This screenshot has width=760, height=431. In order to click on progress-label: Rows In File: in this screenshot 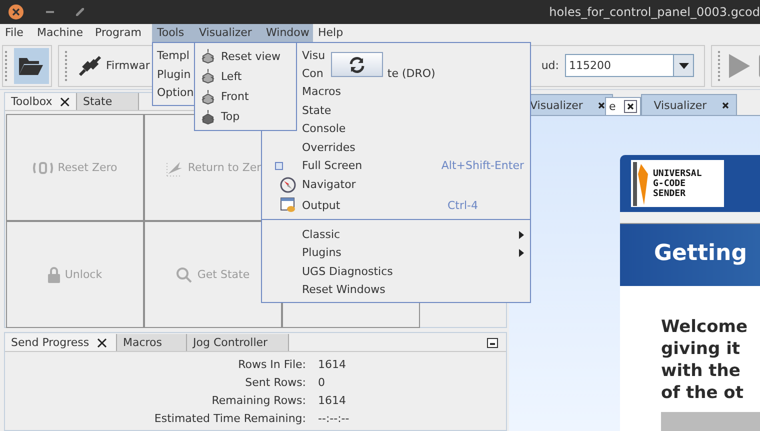, I will do `click(271, 364)`.